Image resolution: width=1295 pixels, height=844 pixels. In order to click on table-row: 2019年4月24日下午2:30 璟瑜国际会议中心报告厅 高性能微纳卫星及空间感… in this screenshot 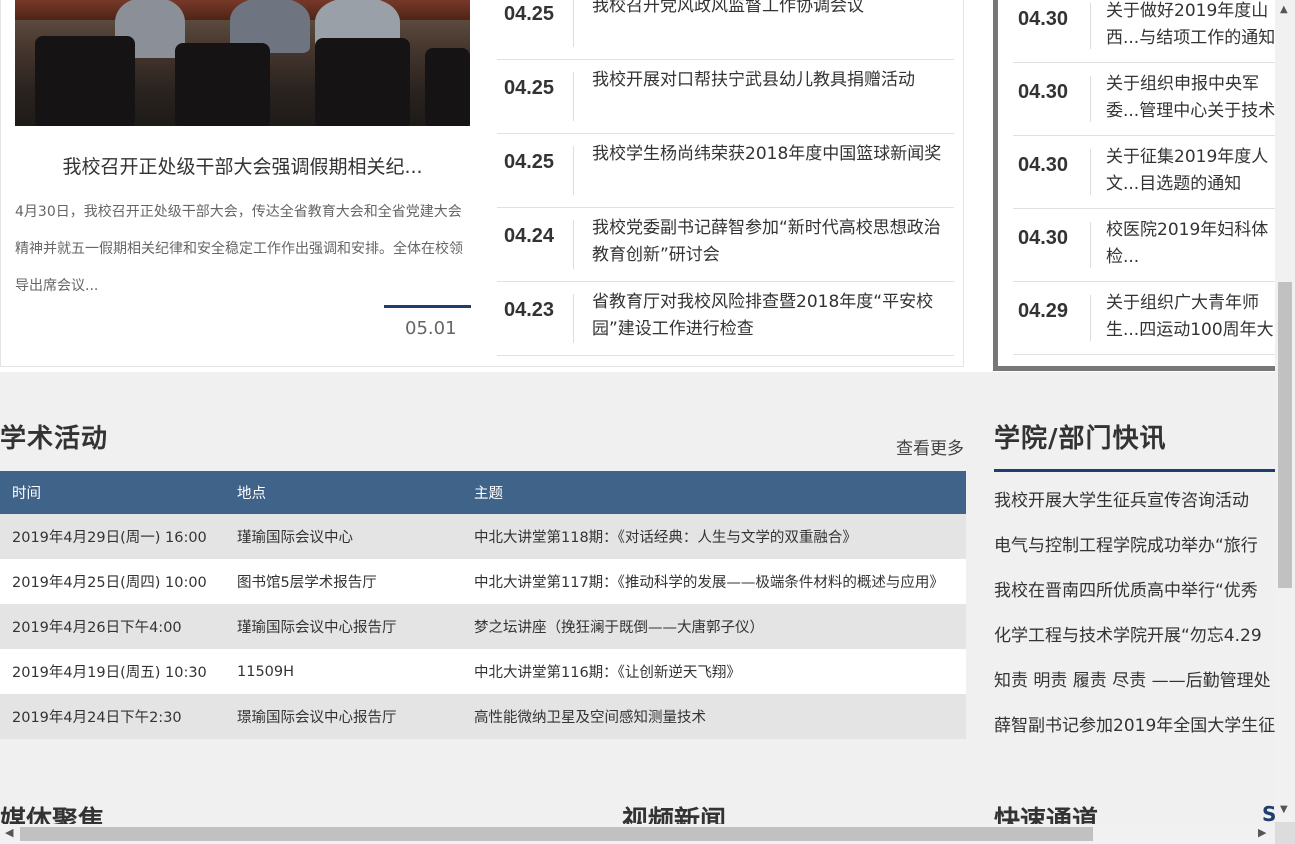, I will do `click(483, 716)`.